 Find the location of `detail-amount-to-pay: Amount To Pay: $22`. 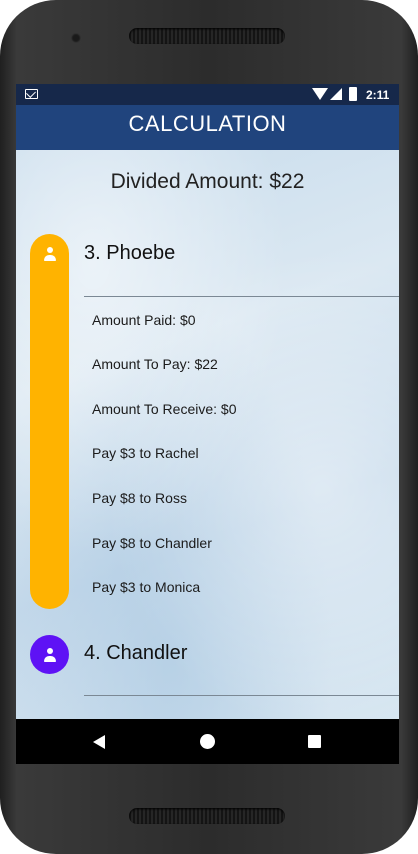

detail-amount-to-pay: Amount To Pay: $22 is located at coordinates (155, 364).